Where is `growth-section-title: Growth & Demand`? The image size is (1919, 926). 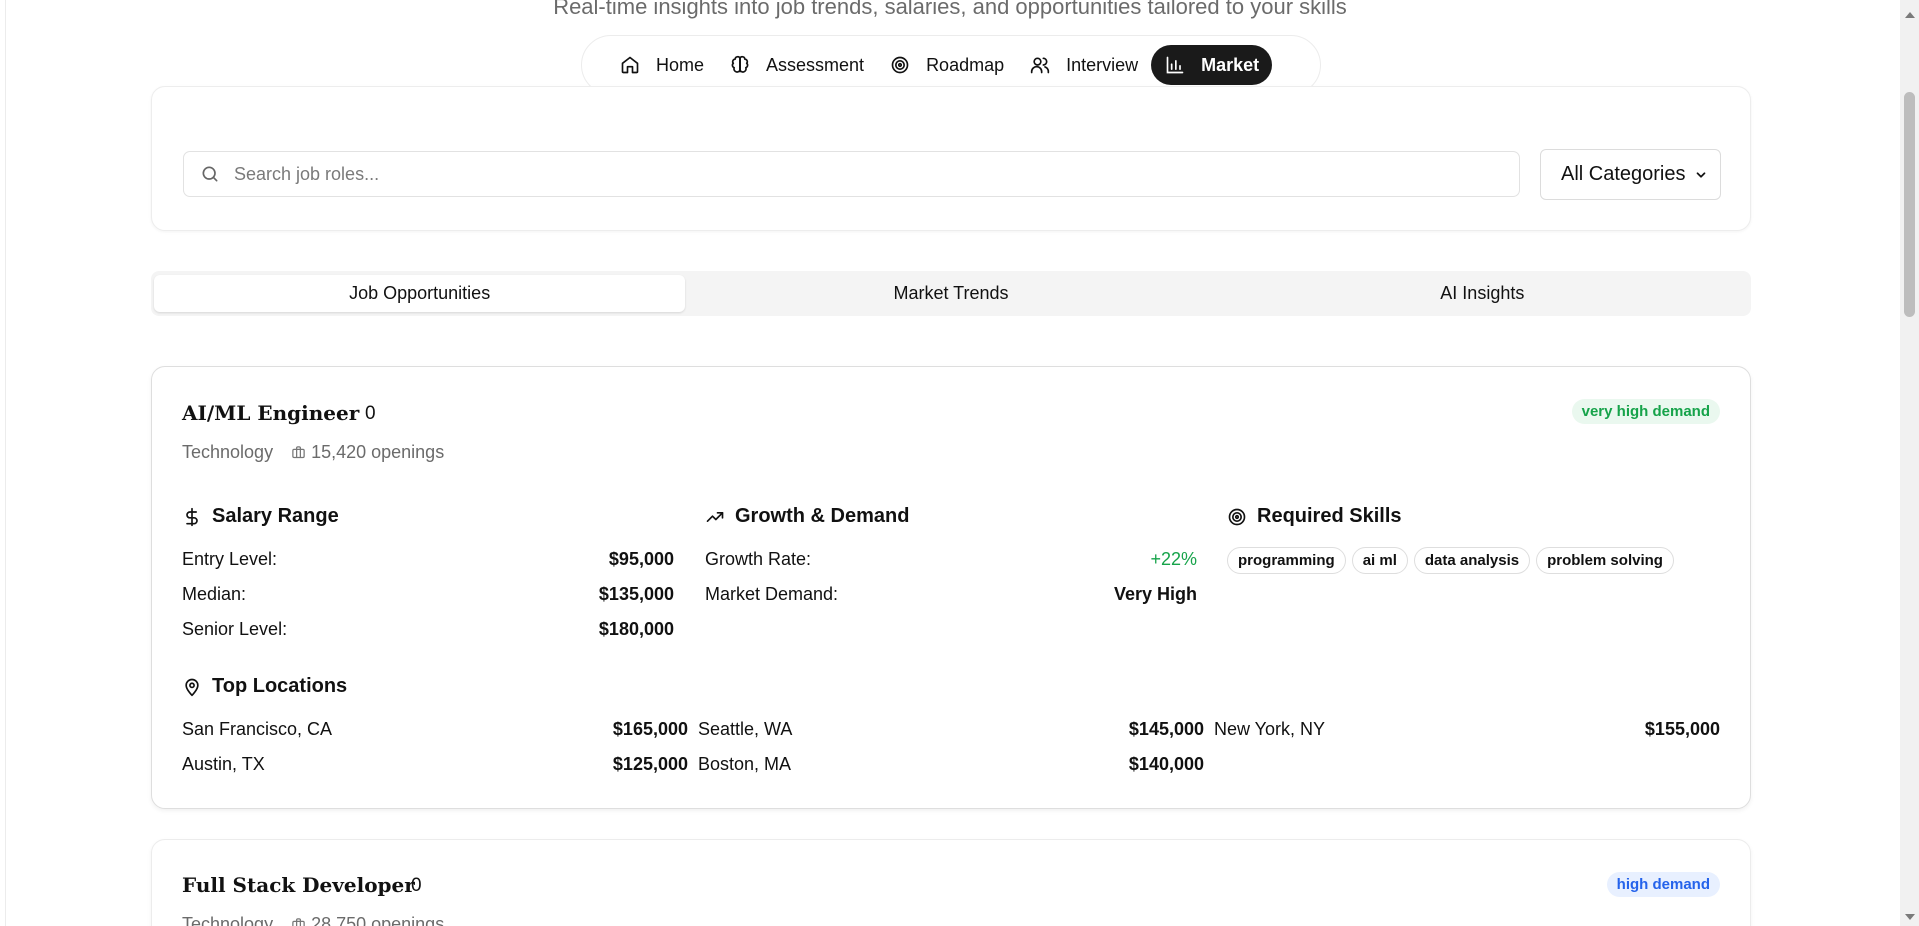
growth-section-title: Growth & Demand is located at coordinates (807, 516).